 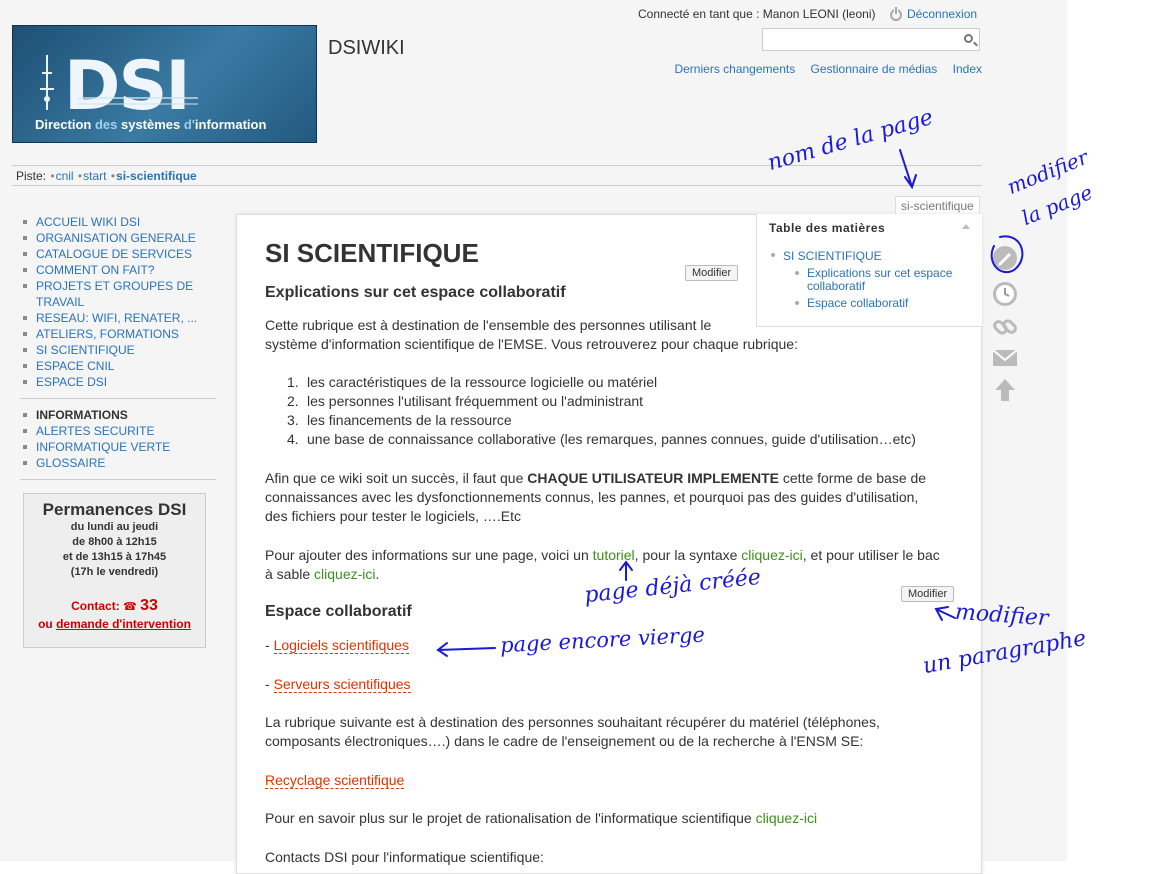 What do you see at coordinates (151, 124) in the screenshot?
I see `logo-tagline: Direction des systèmes d'information` at bounding box center [151, 124].